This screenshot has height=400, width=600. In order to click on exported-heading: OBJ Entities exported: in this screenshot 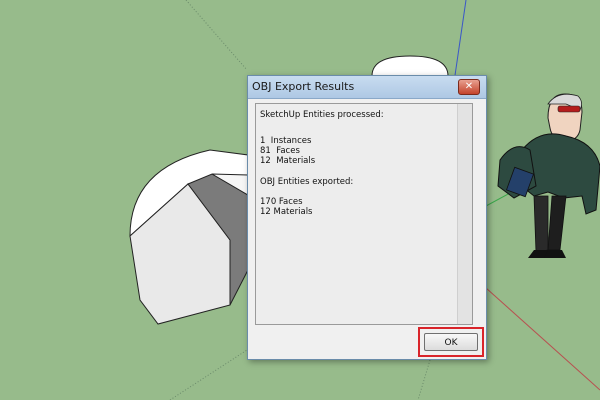, I will do `click(307, 182)`.